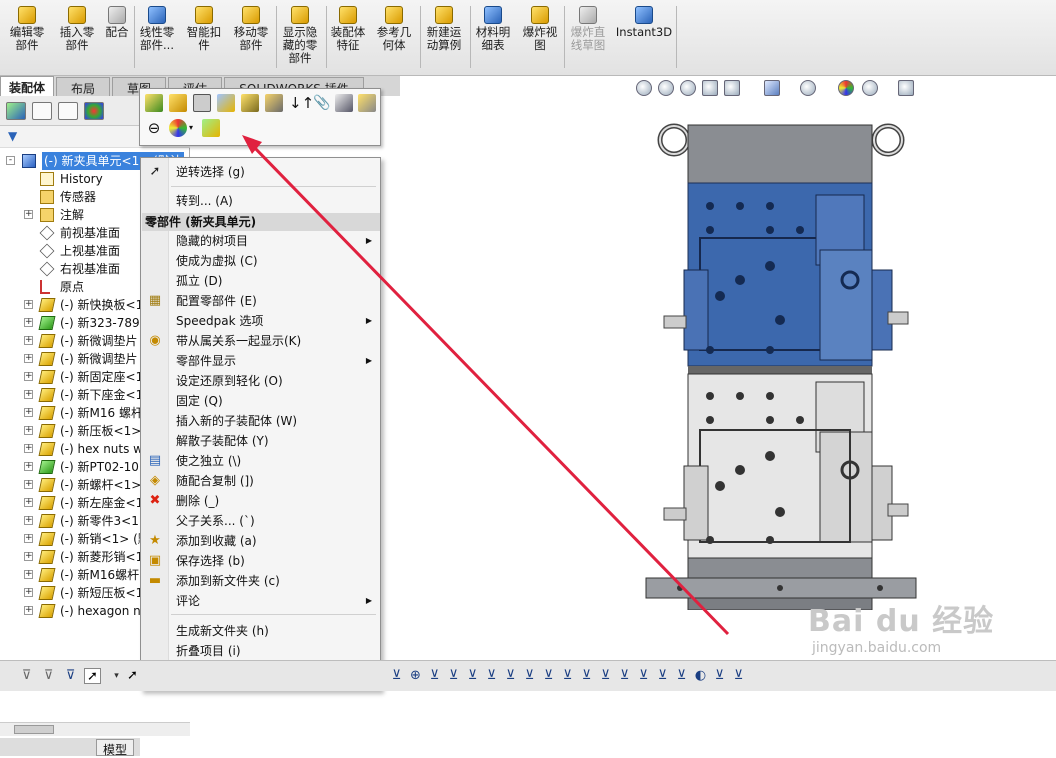 The image size is (1056, 758). I want to click on tab-1: 布局, so click(83, 86).